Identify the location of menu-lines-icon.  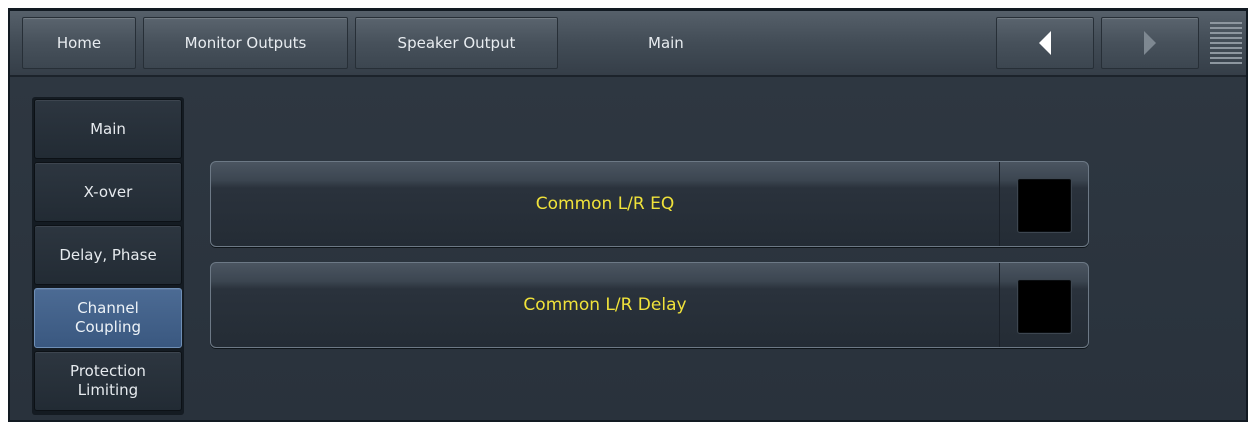
(1226, 44).